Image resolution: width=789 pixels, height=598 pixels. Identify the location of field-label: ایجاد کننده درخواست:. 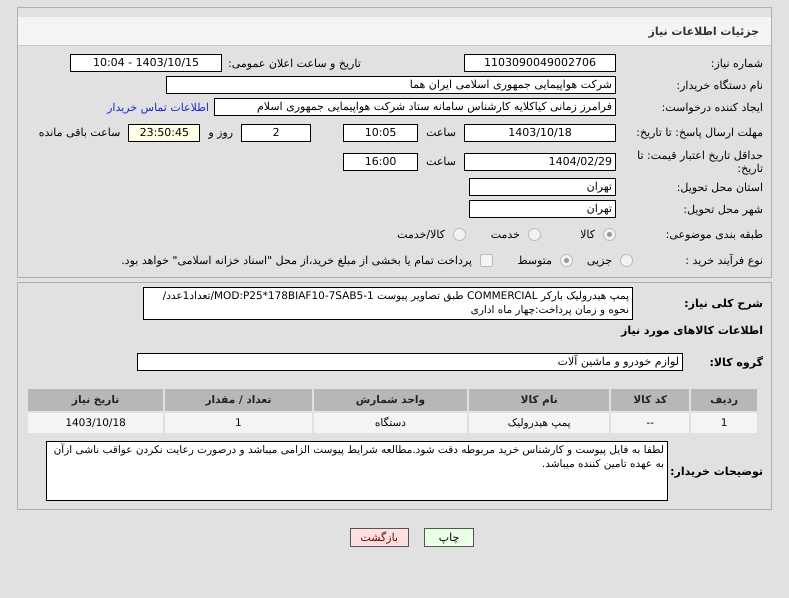
(711, 107).